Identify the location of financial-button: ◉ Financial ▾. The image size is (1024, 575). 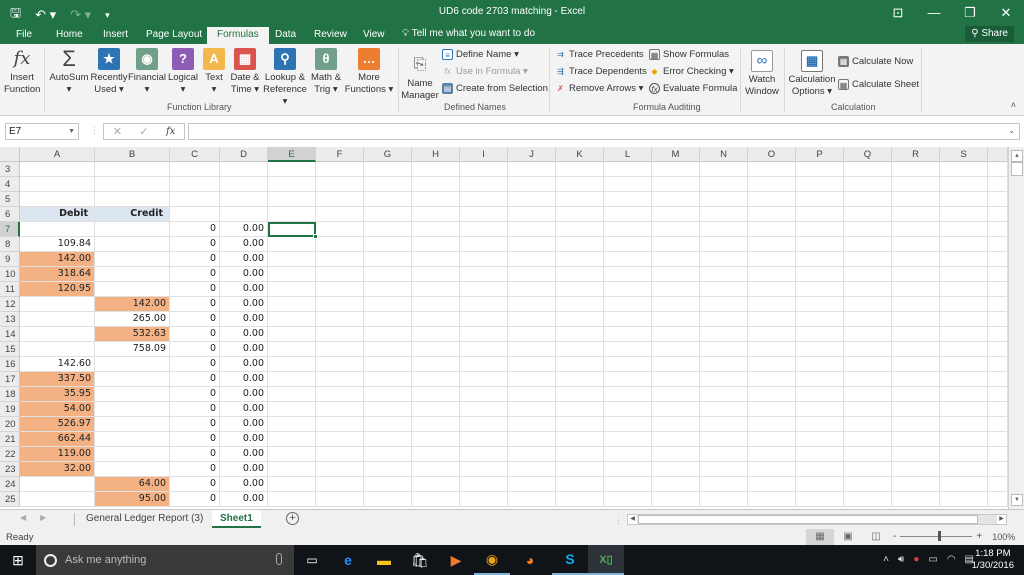
(147, 72).